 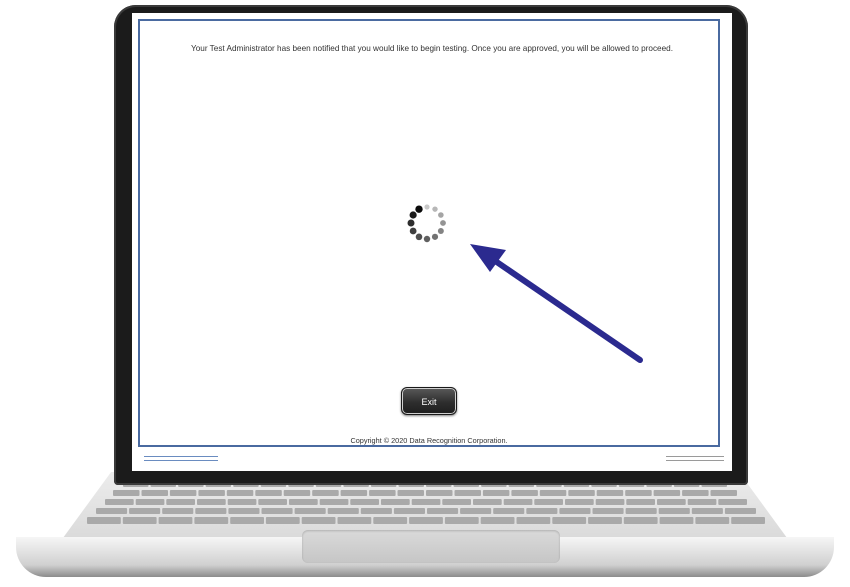 I want to click on trackpad, so click(x=431, y=546).